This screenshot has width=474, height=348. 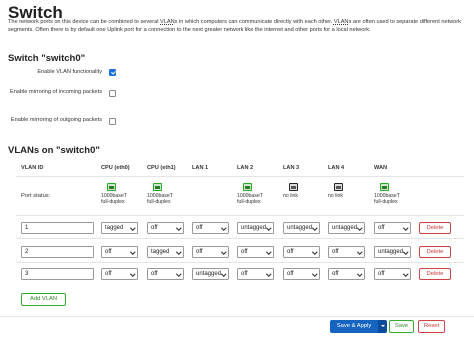 What do you see at coordinates (55, 92) in the screenshot?
I see `option-label-mirror-in: Enable mirroring of incoming packets` at bounding box center [55, 92].